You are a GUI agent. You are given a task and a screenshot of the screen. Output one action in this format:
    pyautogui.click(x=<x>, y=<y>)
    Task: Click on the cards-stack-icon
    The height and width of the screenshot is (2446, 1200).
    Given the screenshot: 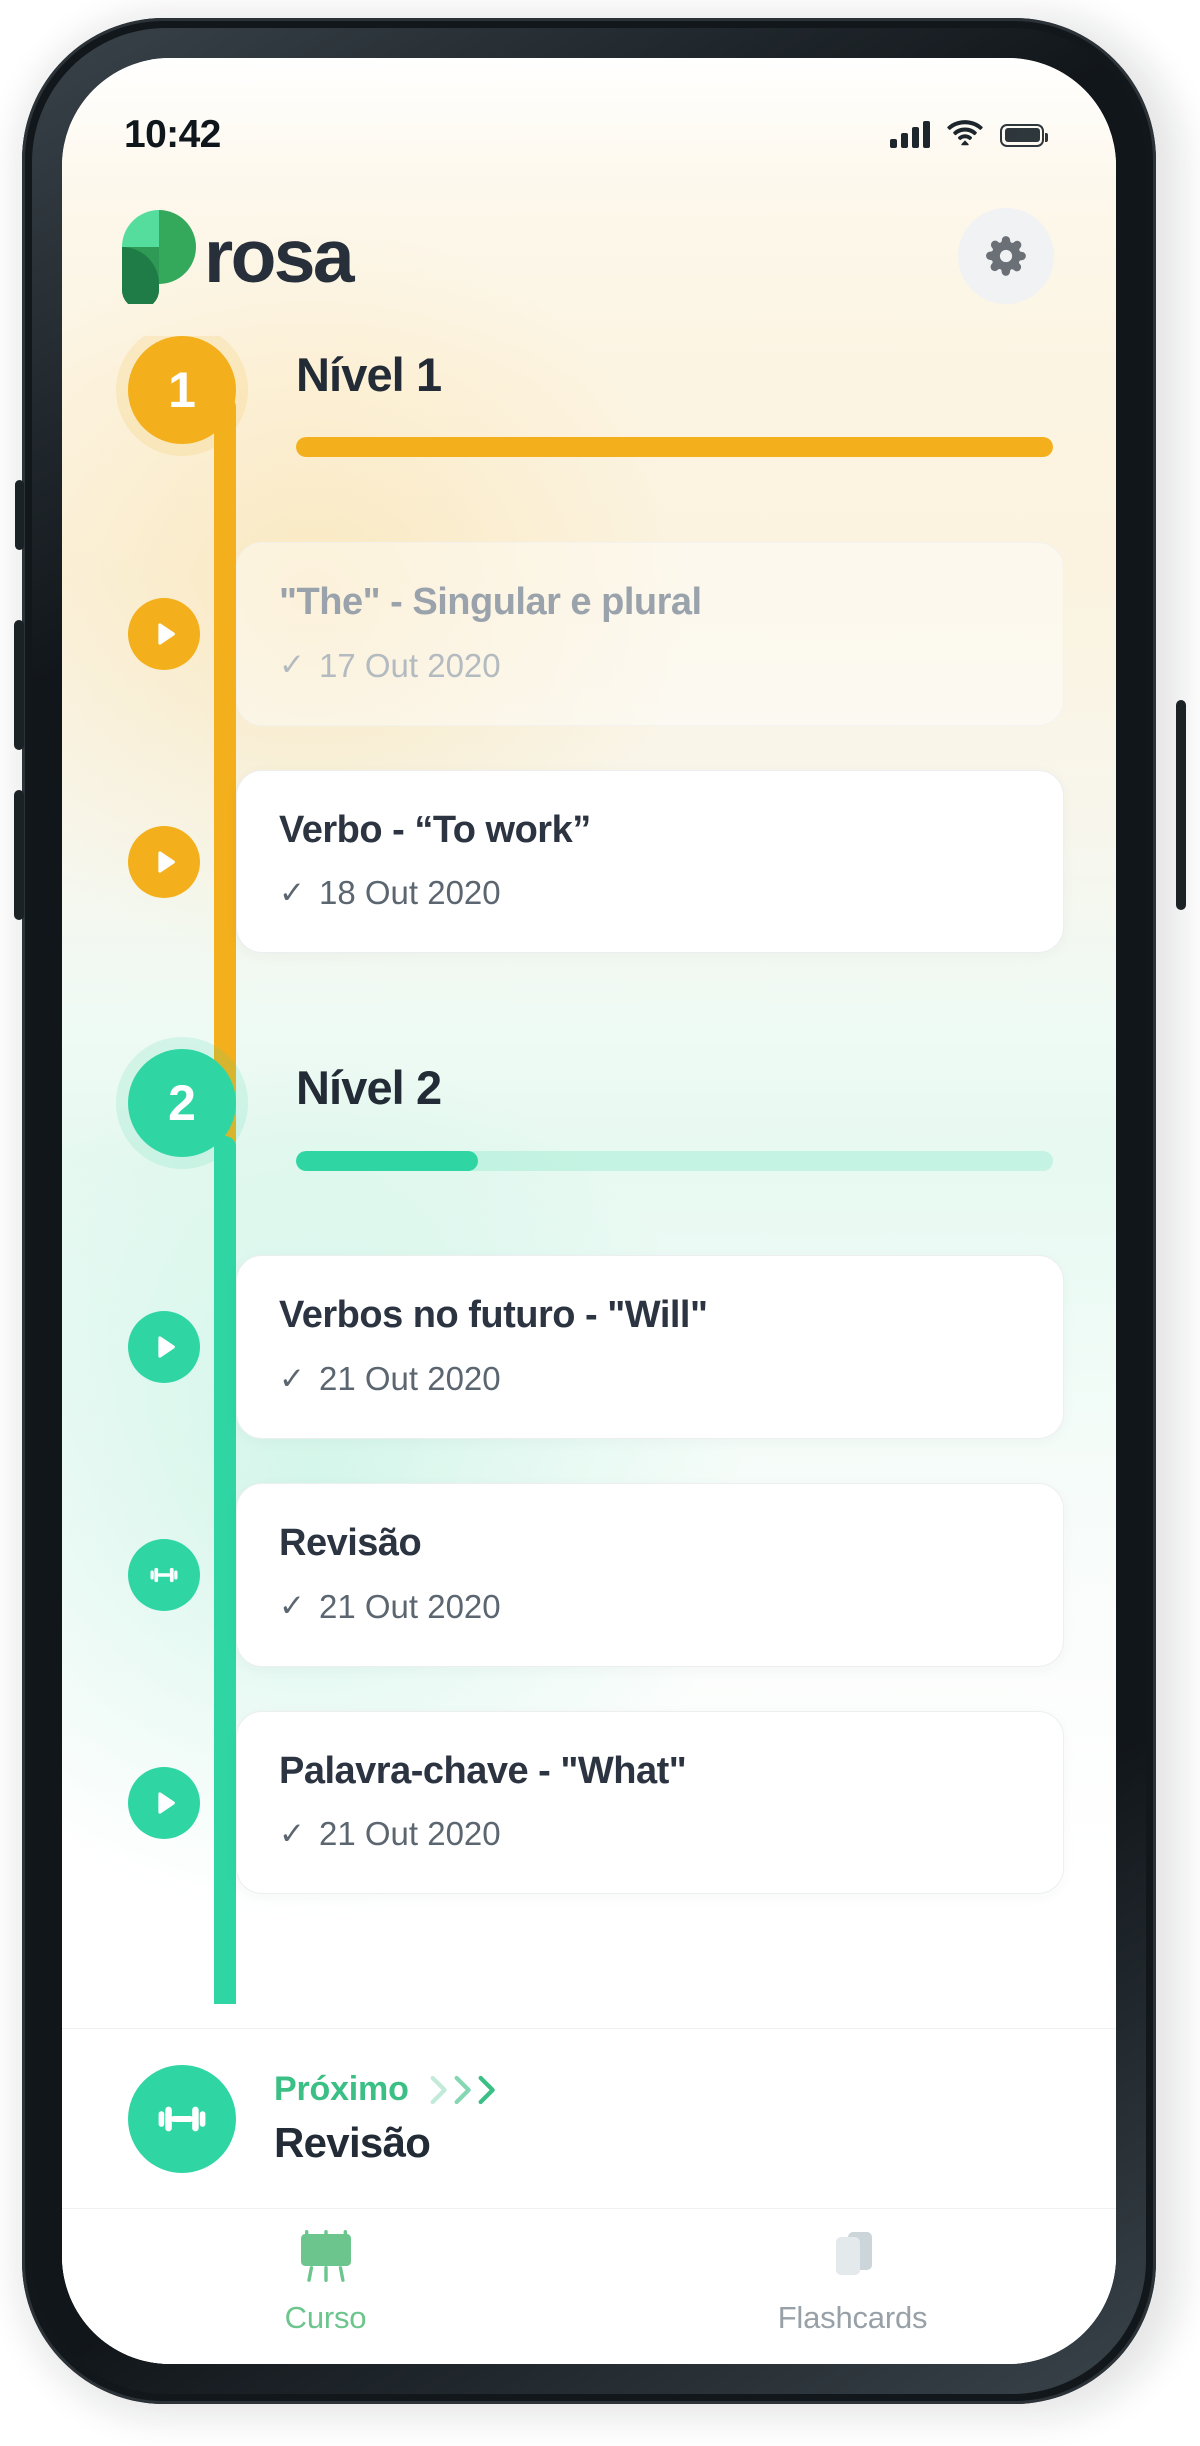 What is the action you would take?
    pyautogui.click(x=853, y=2257)
    